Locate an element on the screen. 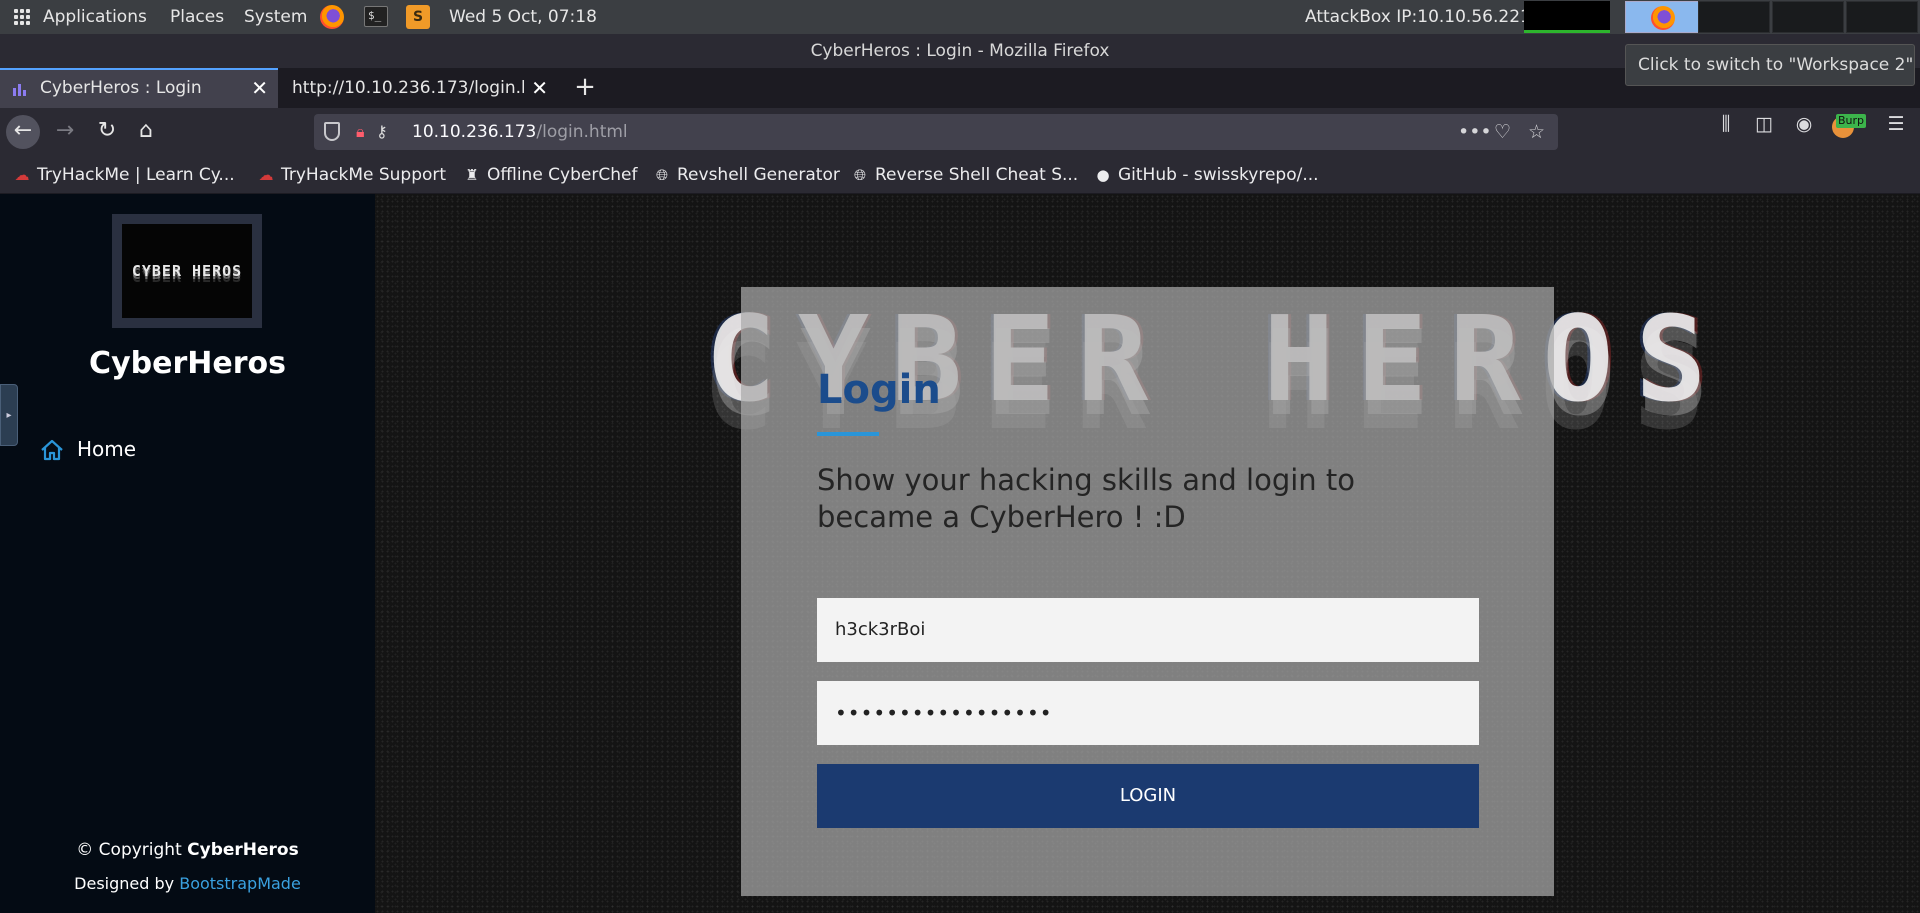  sidebar-toggle-icon: ◫ is located at coordinates (1764, 124).